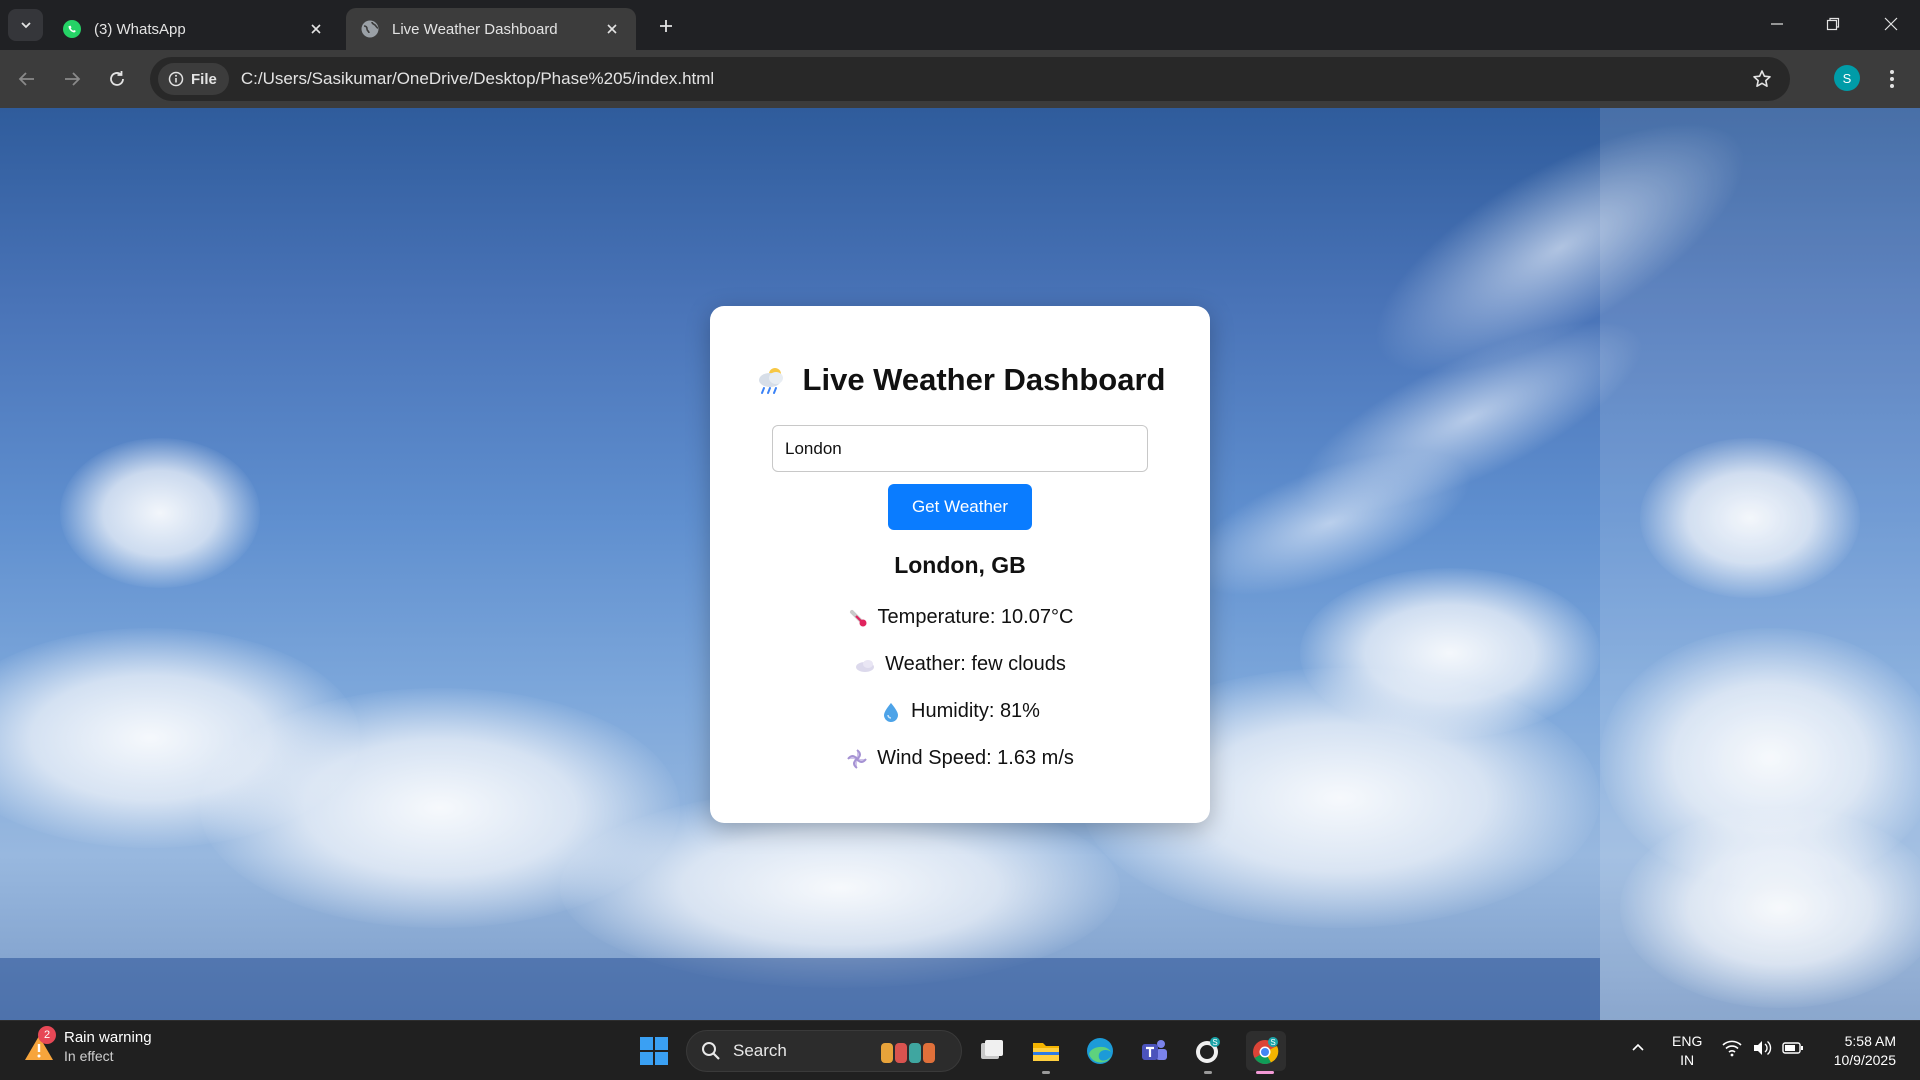  I want to click on clock-time: 5:58 AM, so click(1870, 1041).